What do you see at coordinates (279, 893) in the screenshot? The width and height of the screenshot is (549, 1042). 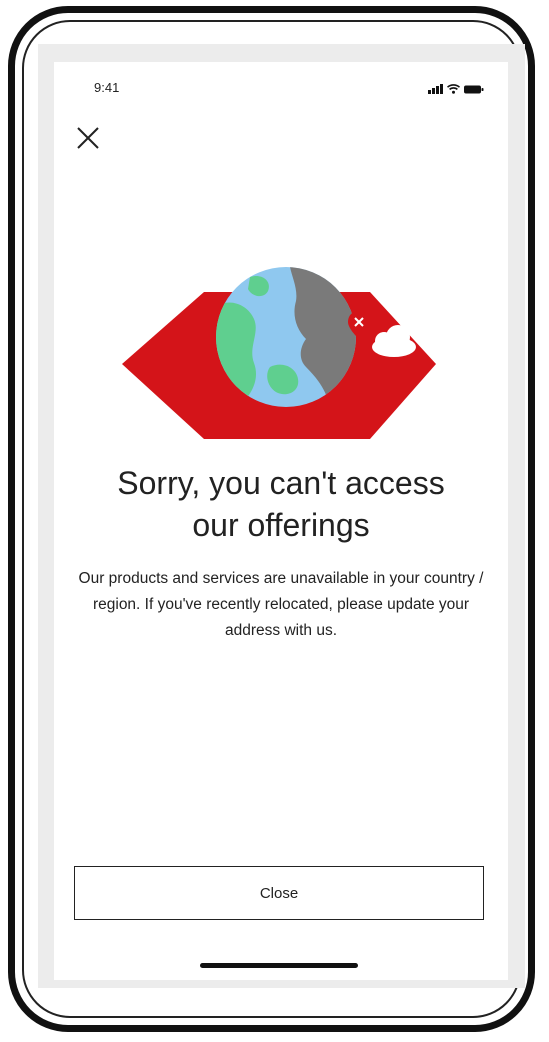 I see `close-button: Close` at bounding box center [279, 893].